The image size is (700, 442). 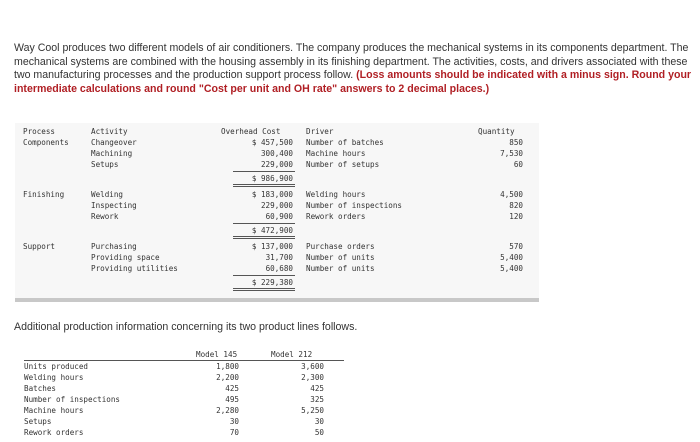 What do you see at coordinates (319, 432) in the screenshot?
I see `model-212-value: 50` at bounding box center [319, 432].